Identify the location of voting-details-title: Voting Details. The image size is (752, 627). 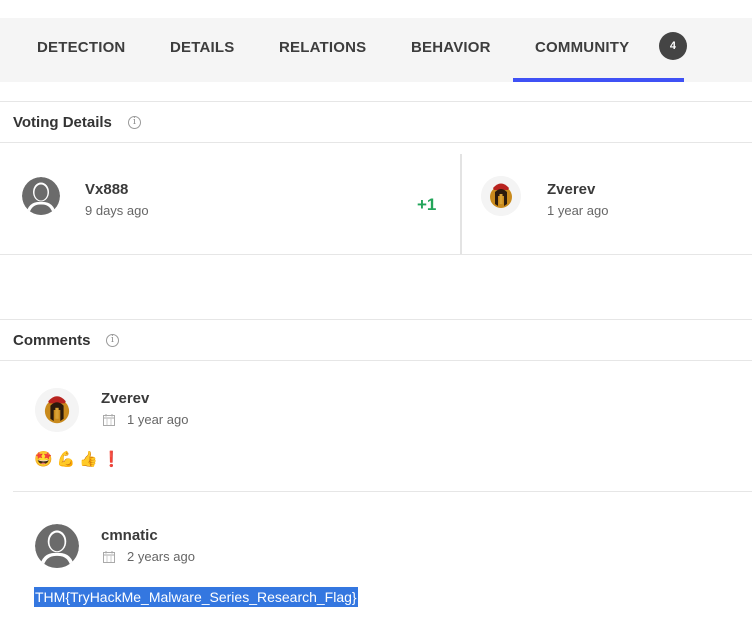
(62, 122).